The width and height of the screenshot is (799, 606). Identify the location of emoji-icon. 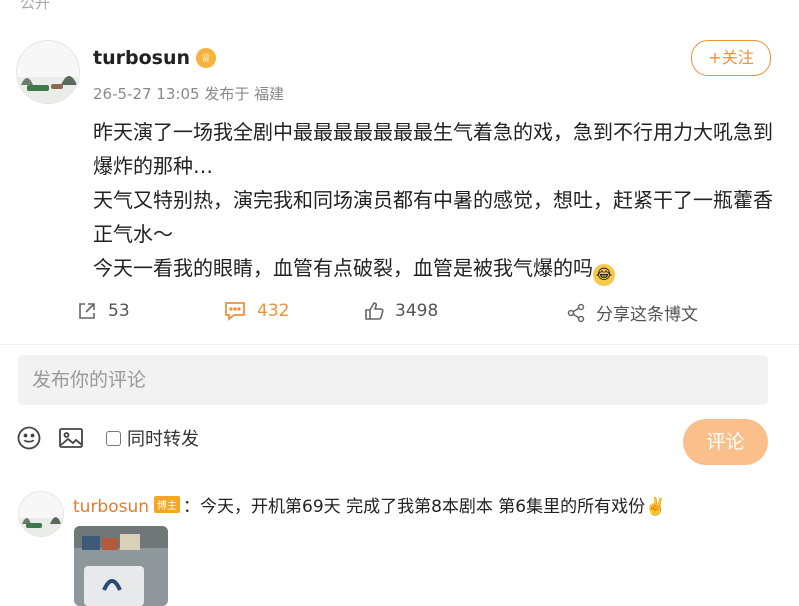
(29, 438).